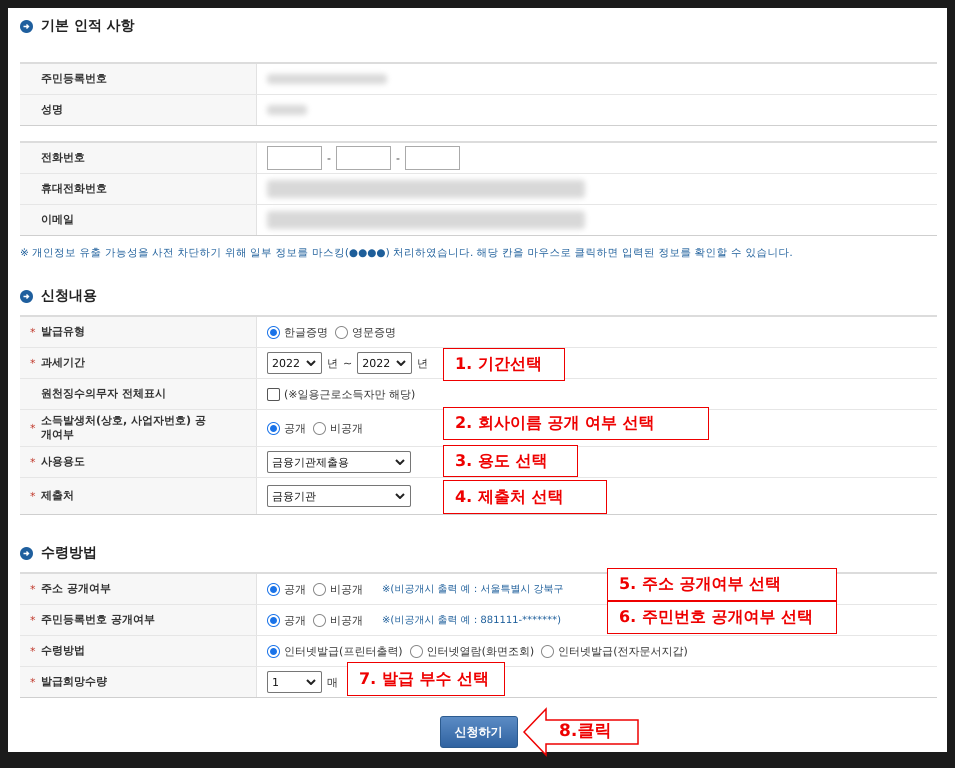 This screenshot has height=768, width=955. Describe the element at coordinates (76, 589) in the screenshot. I see `field-label: 주소 공개여부` at that location.